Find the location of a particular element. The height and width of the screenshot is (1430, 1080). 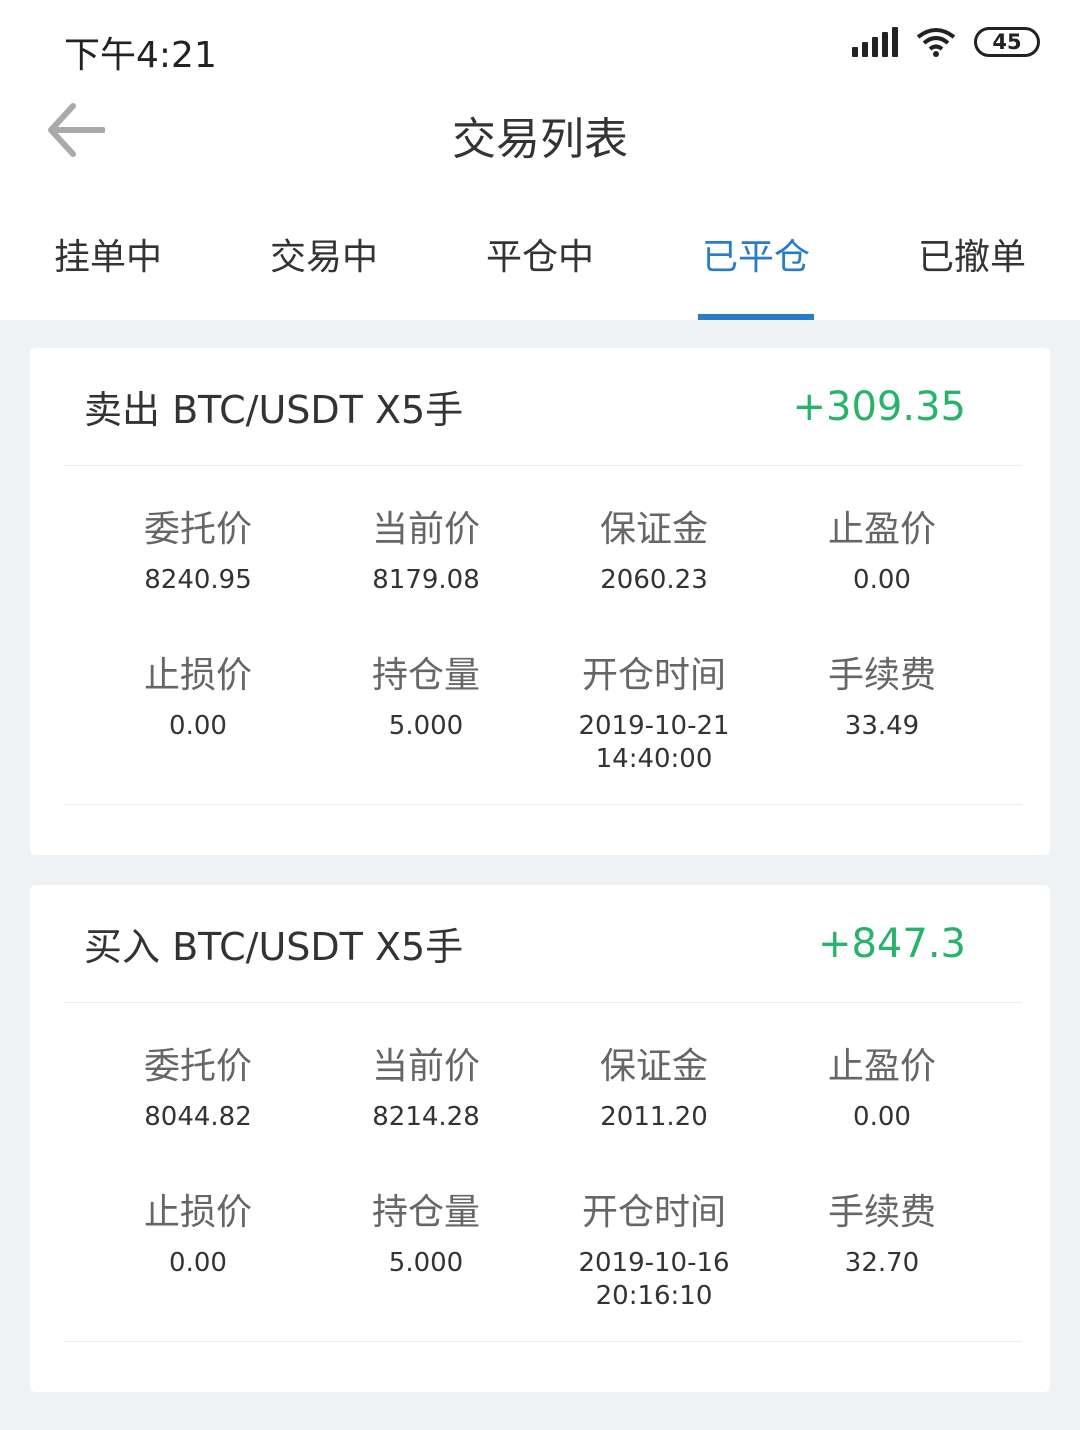

detail-margin: 保证金 2060.23 is located at coordinates (654, 539).